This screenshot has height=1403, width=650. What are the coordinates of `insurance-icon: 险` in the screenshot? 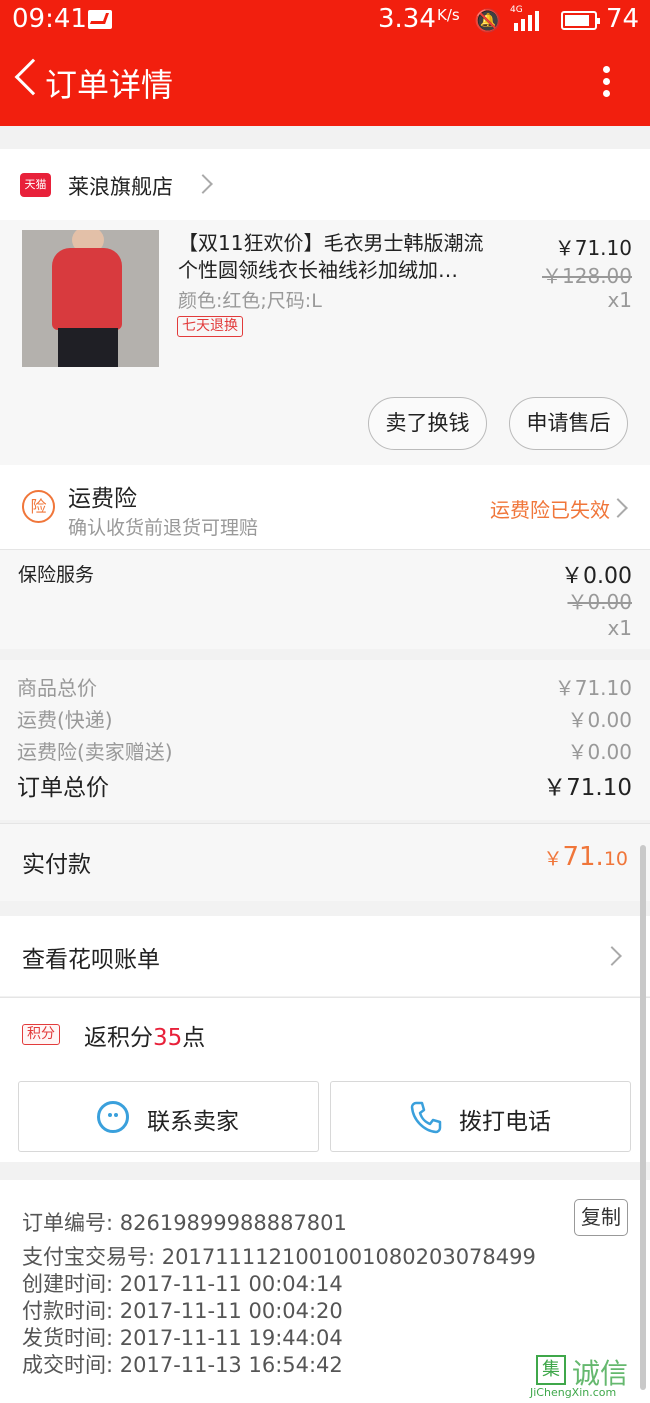 It's located at (38, 506).